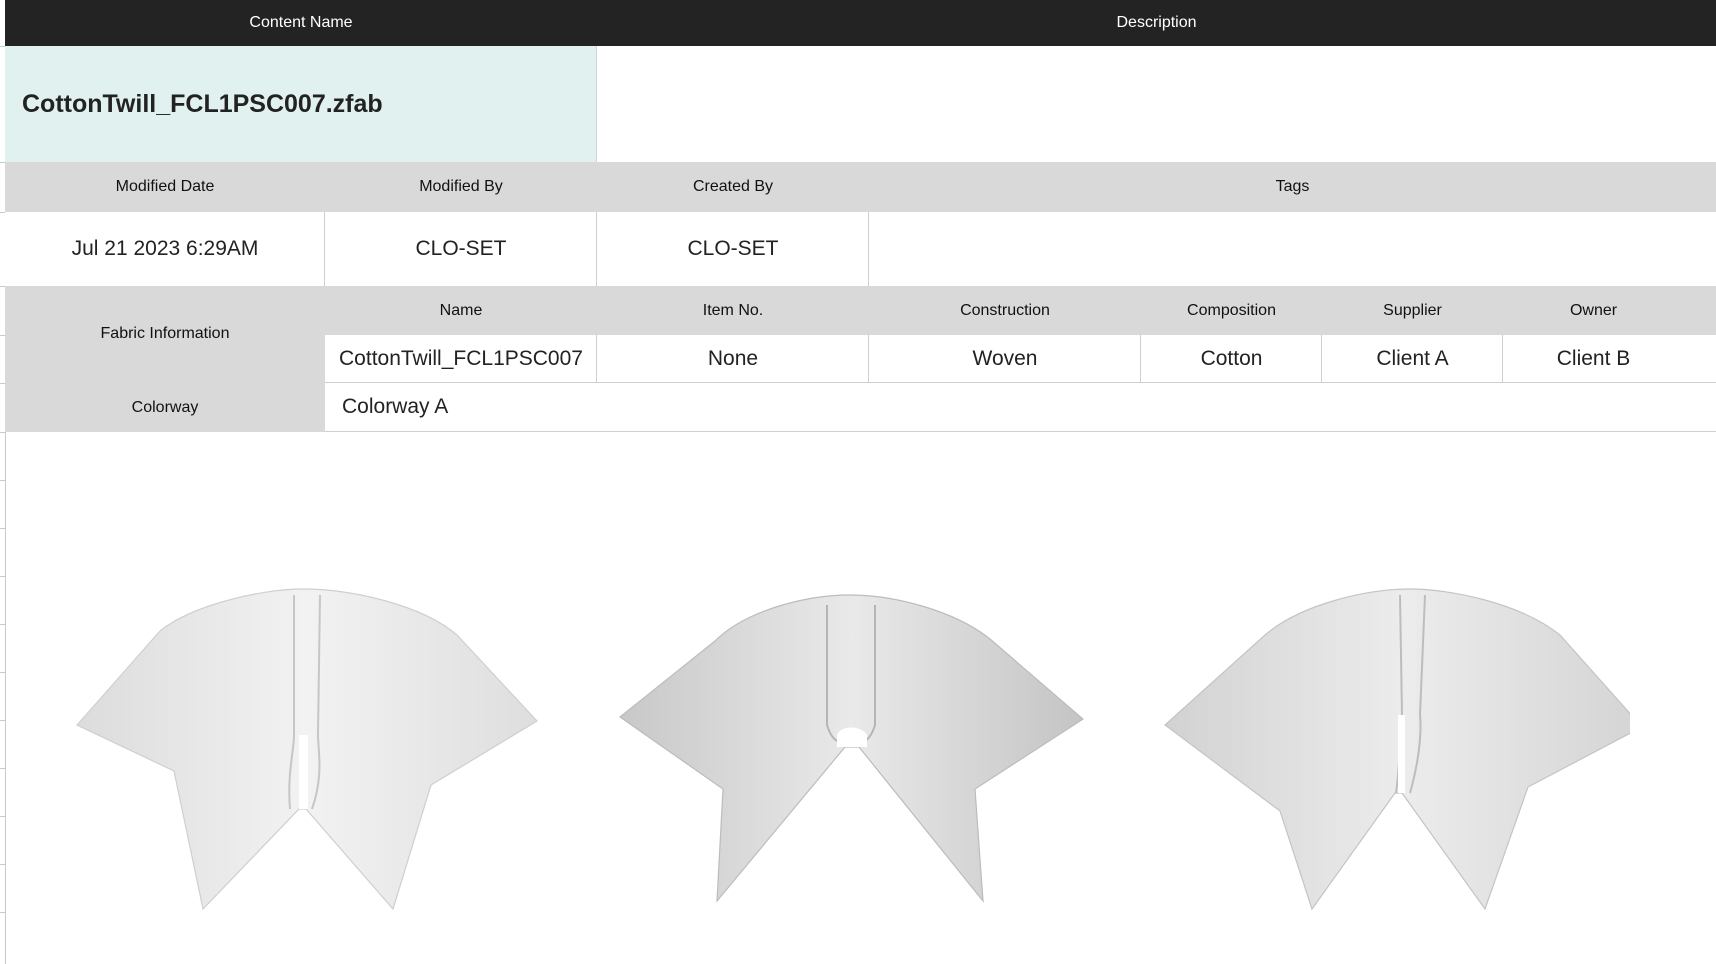  I want to click on fabric-drape-preview-back, so click(845, 745).